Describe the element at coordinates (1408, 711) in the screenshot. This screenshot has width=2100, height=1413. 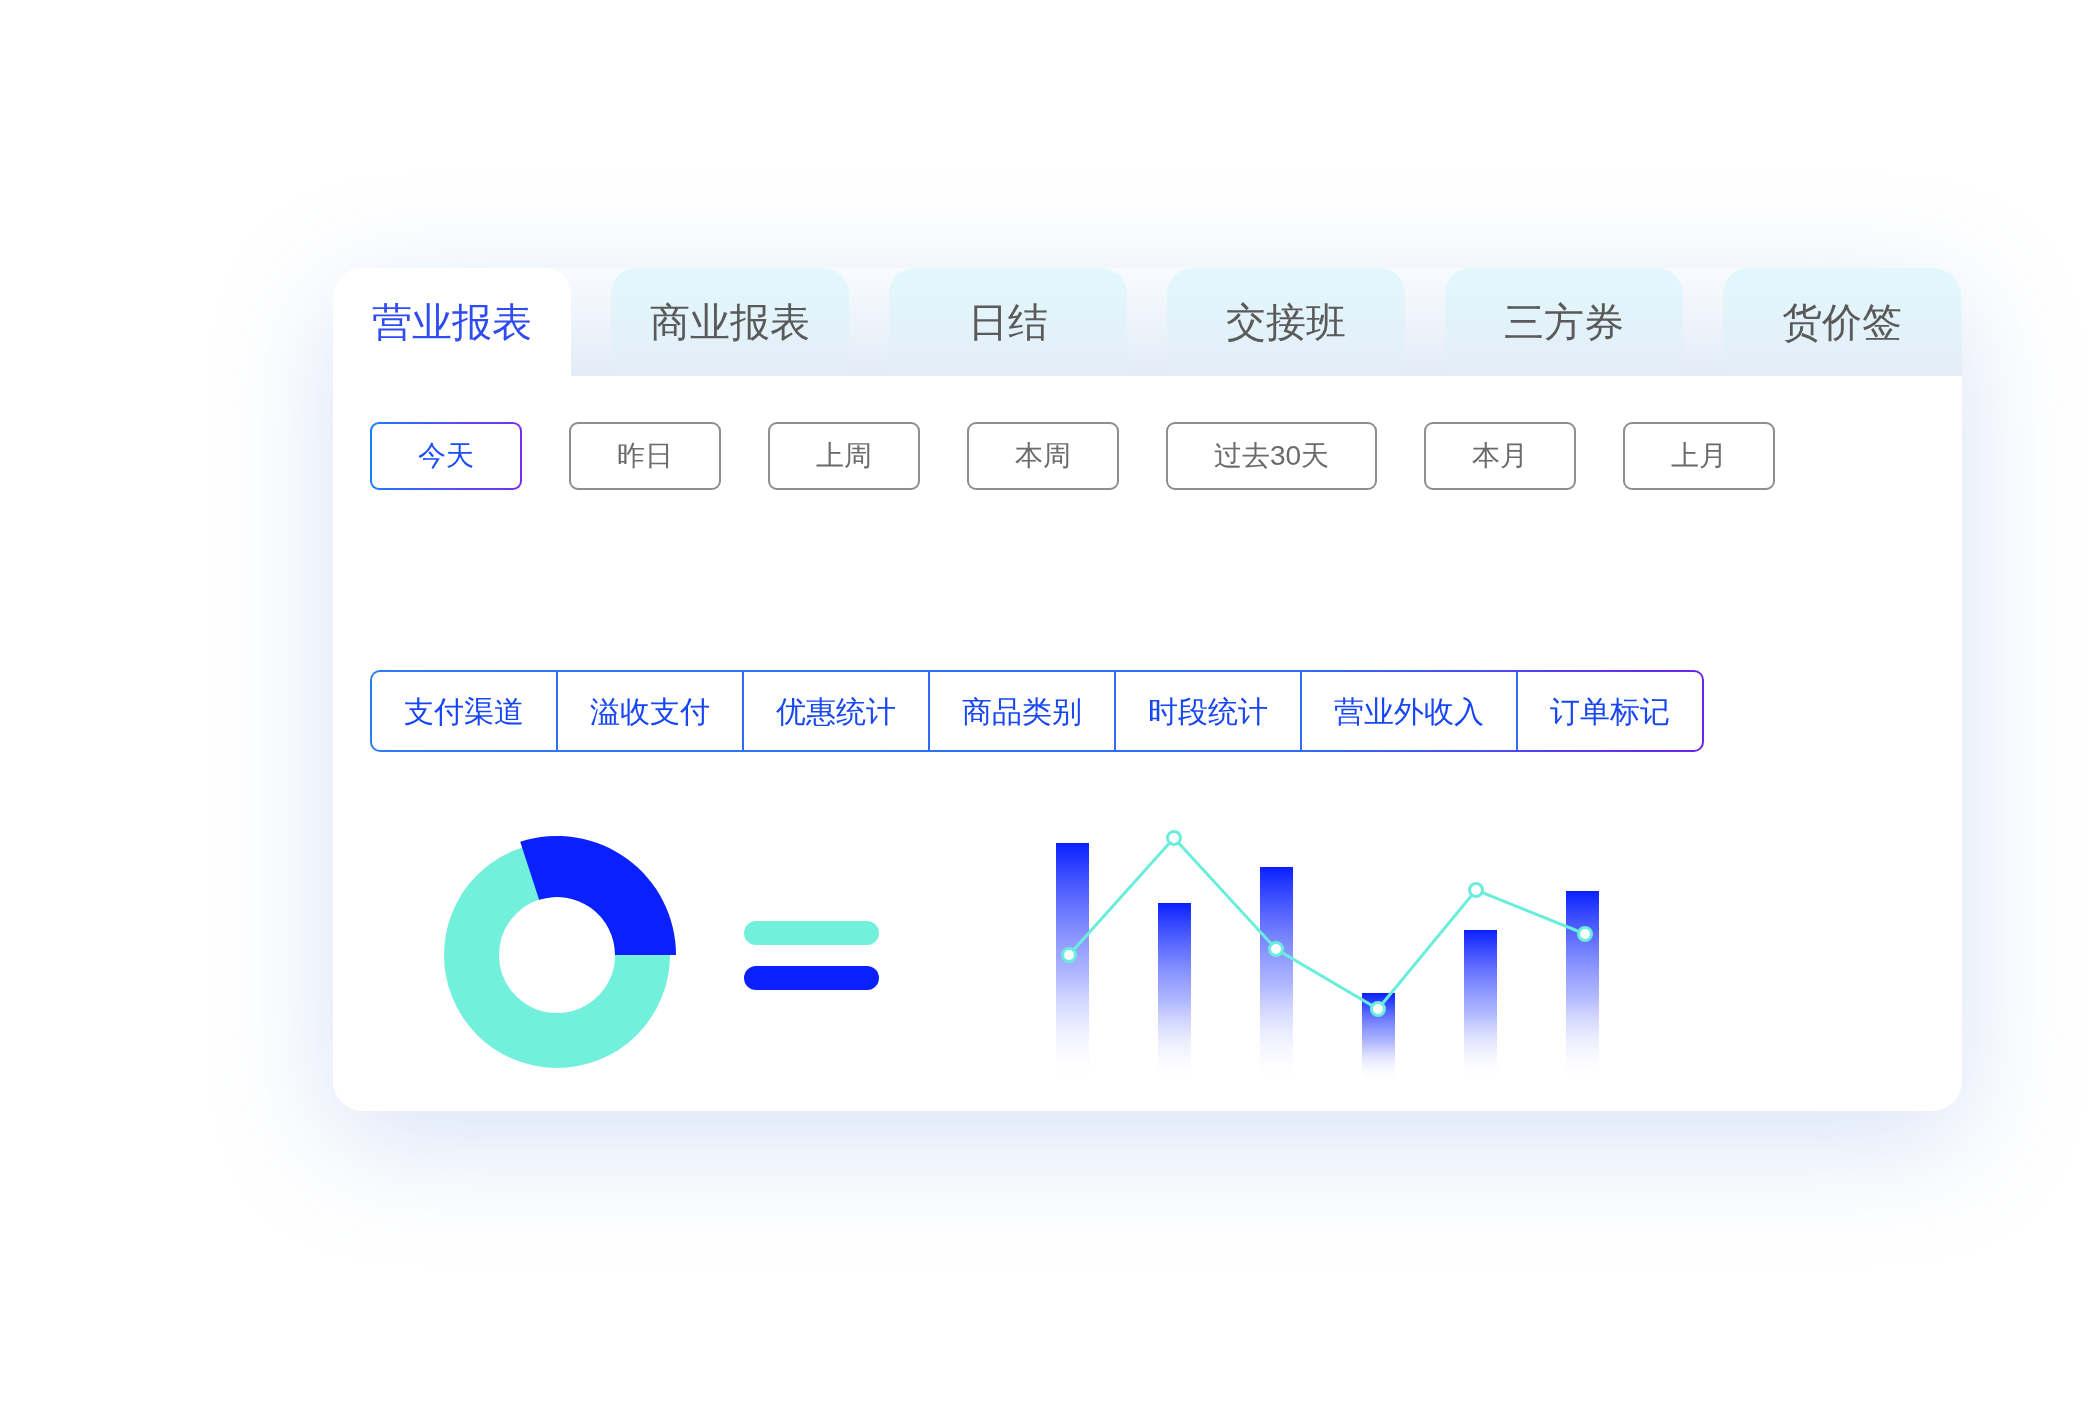
I see `report-category-tab: 营业外收入` at that location.